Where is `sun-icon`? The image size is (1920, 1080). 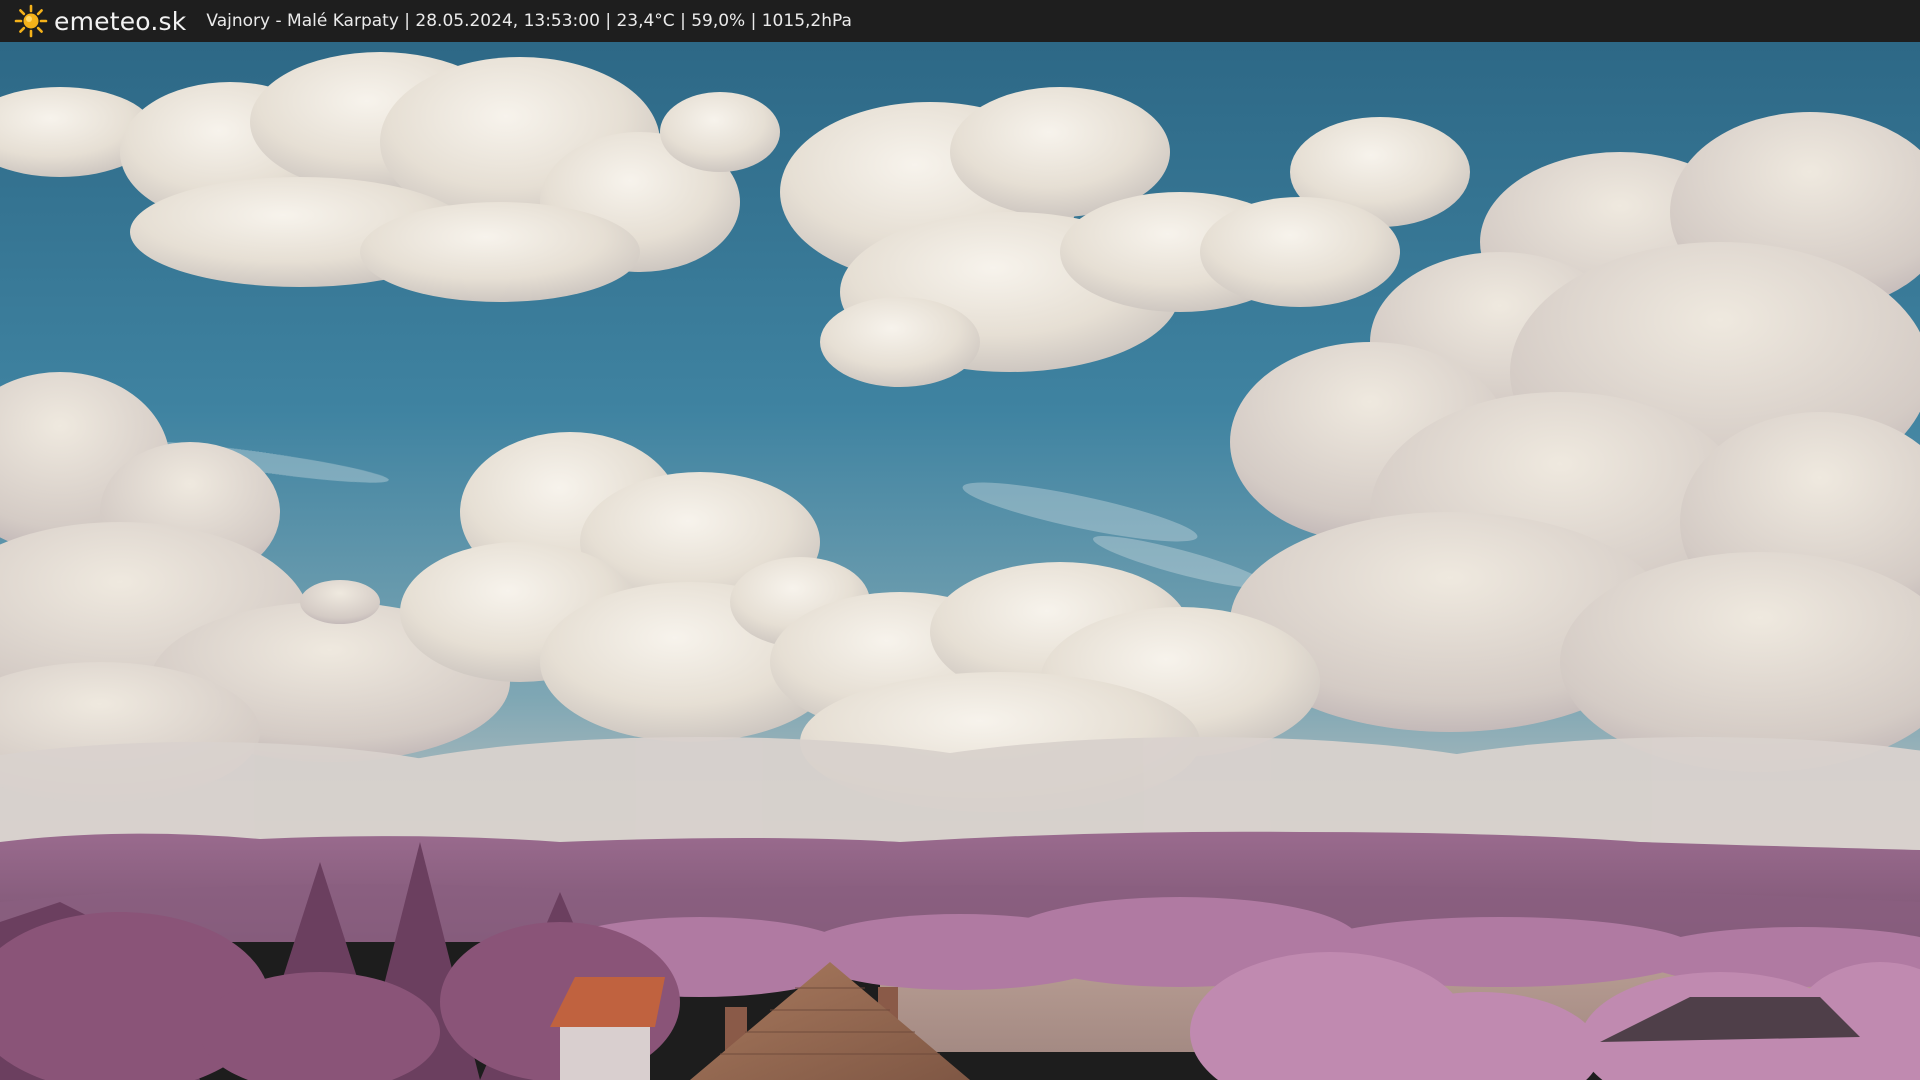
sun-icon is located at coordinates (31, 21).